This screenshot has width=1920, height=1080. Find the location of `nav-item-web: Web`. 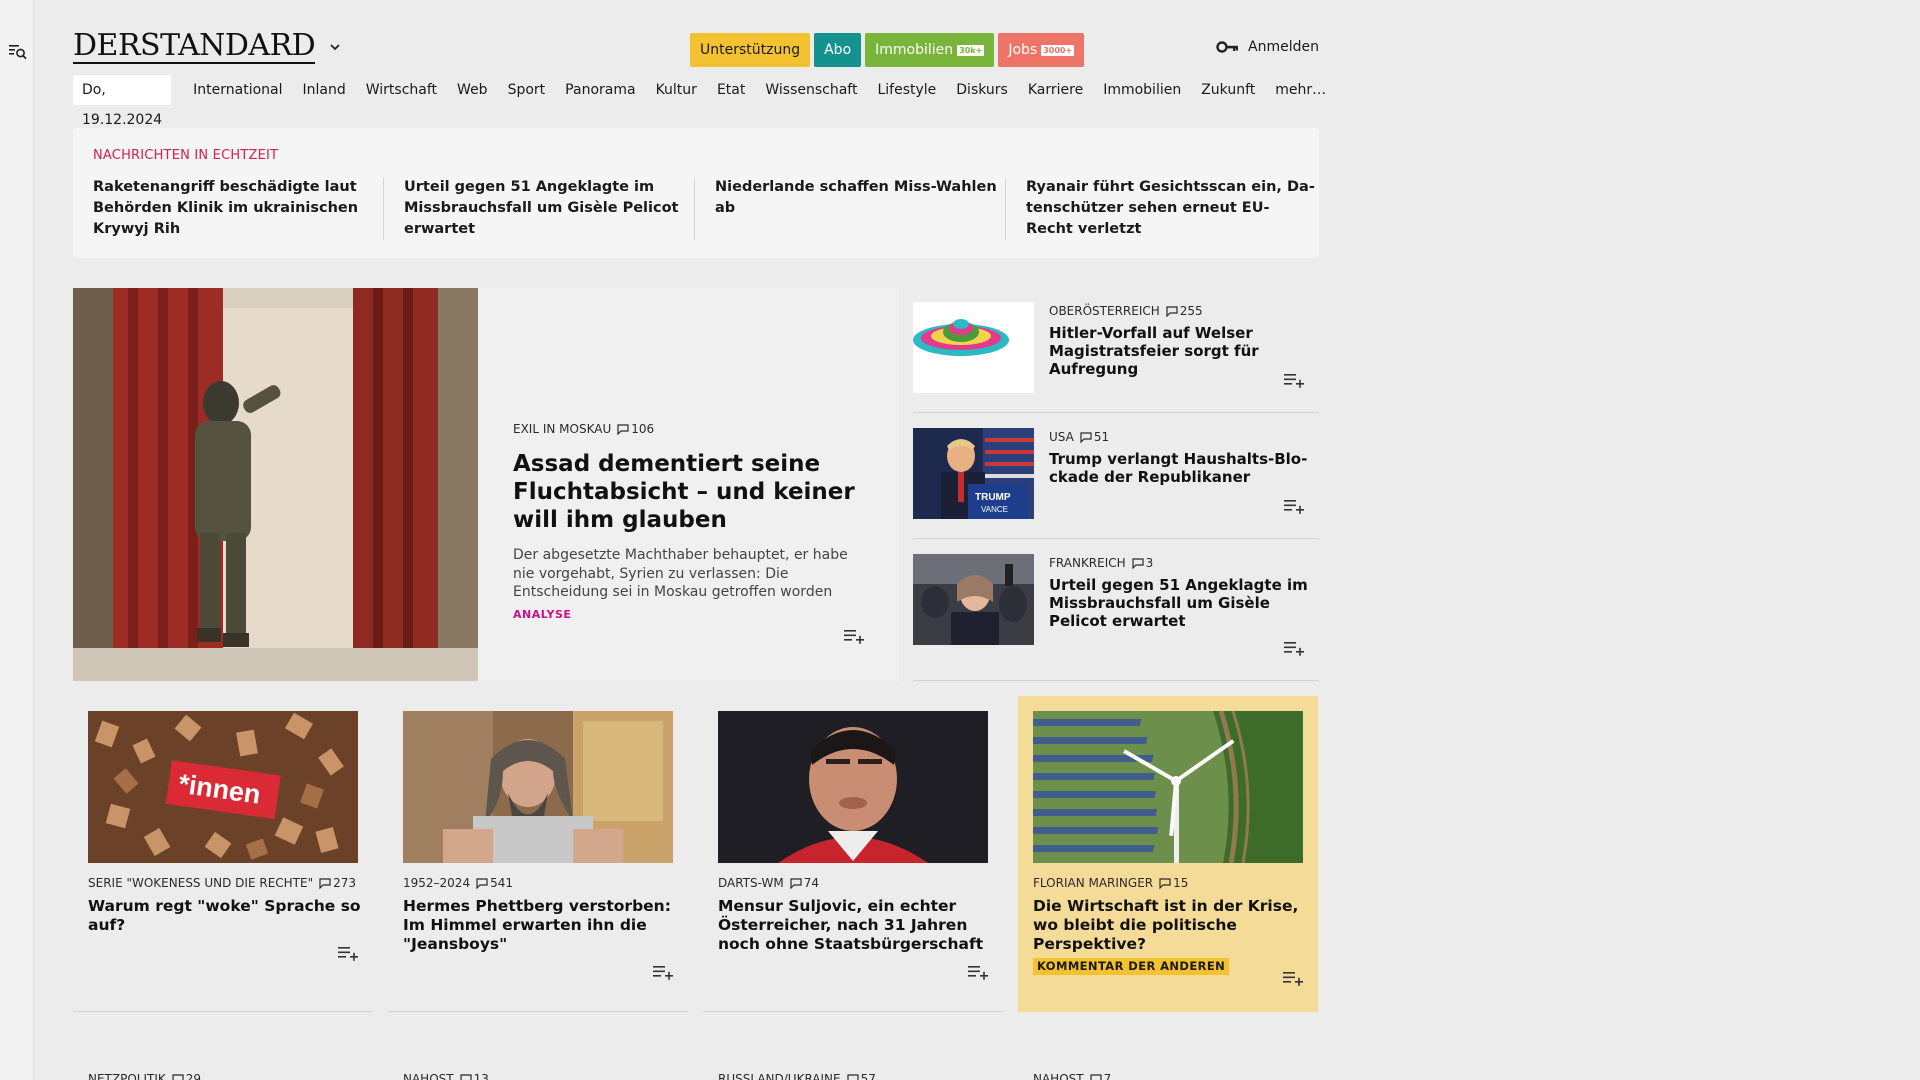

nav-item-web: Web is located at coordinates (472, 90).